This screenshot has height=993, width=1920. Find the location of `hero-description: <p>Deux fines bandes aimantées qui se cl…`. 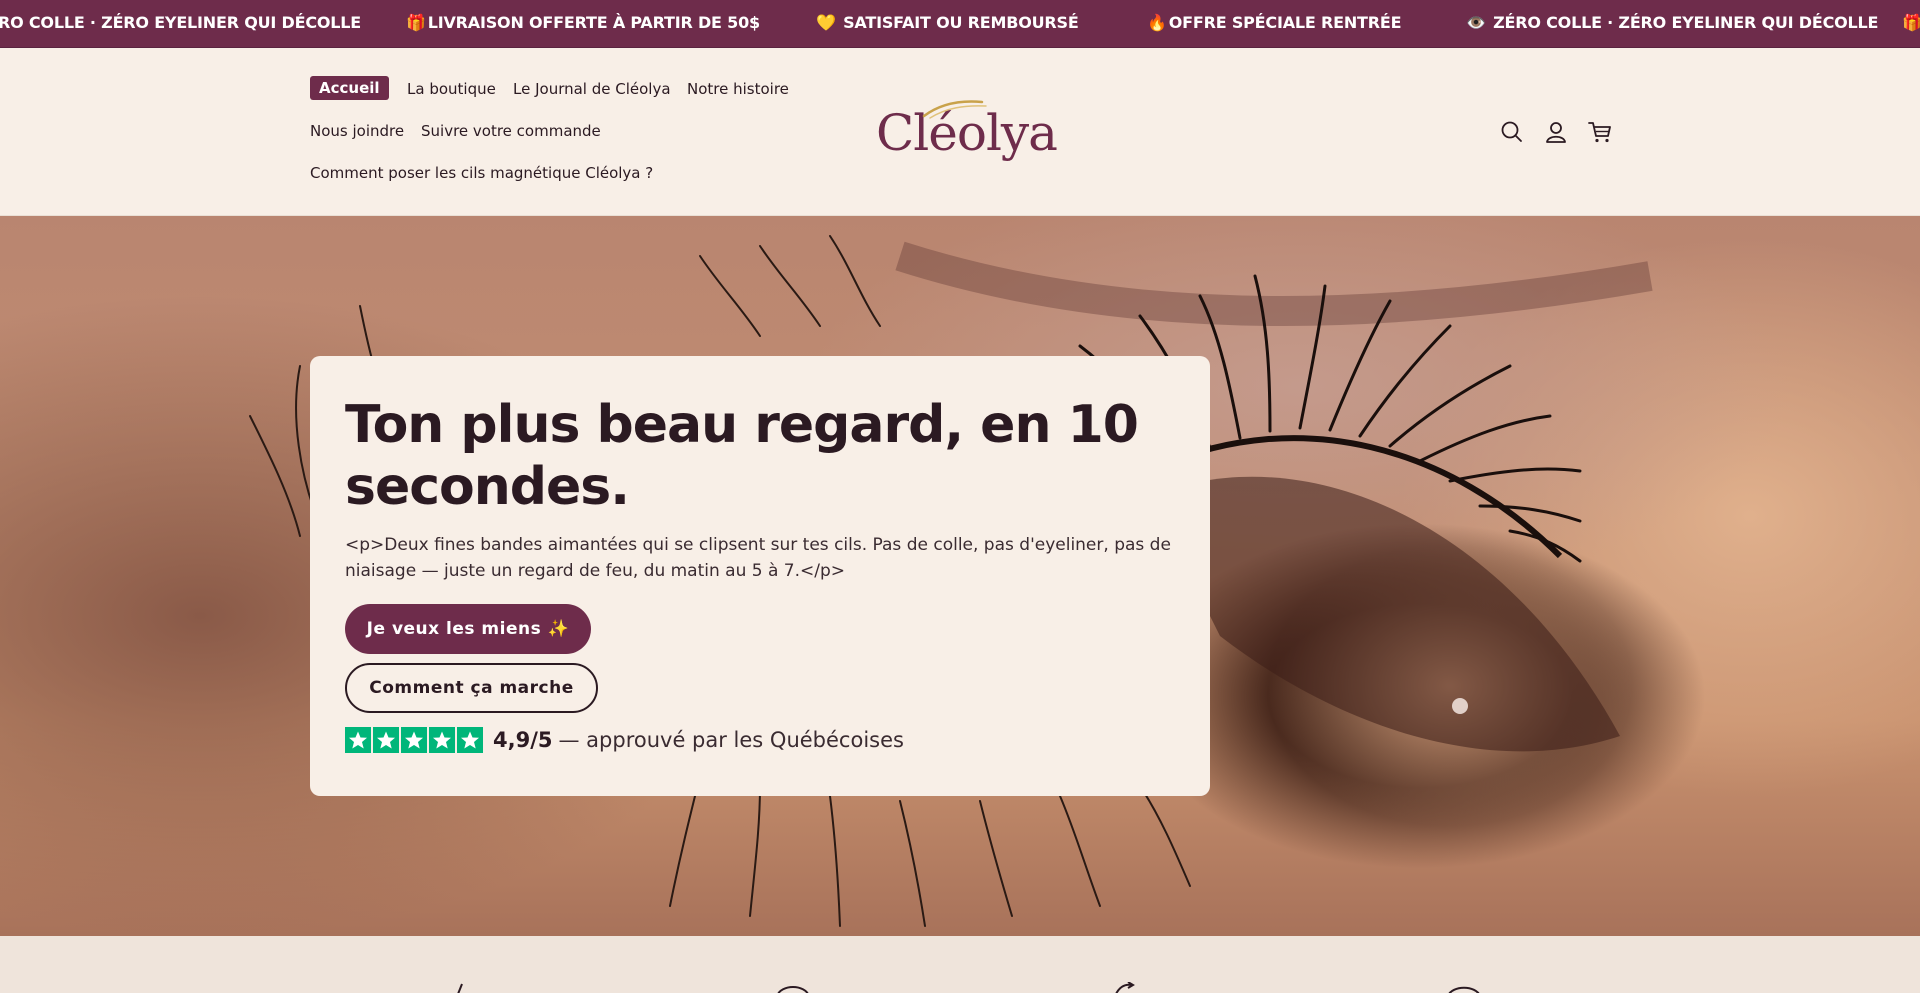

hero-description: <p>Deux fines bandes aimantées qui se cl… is located at coordinates (758, 558).